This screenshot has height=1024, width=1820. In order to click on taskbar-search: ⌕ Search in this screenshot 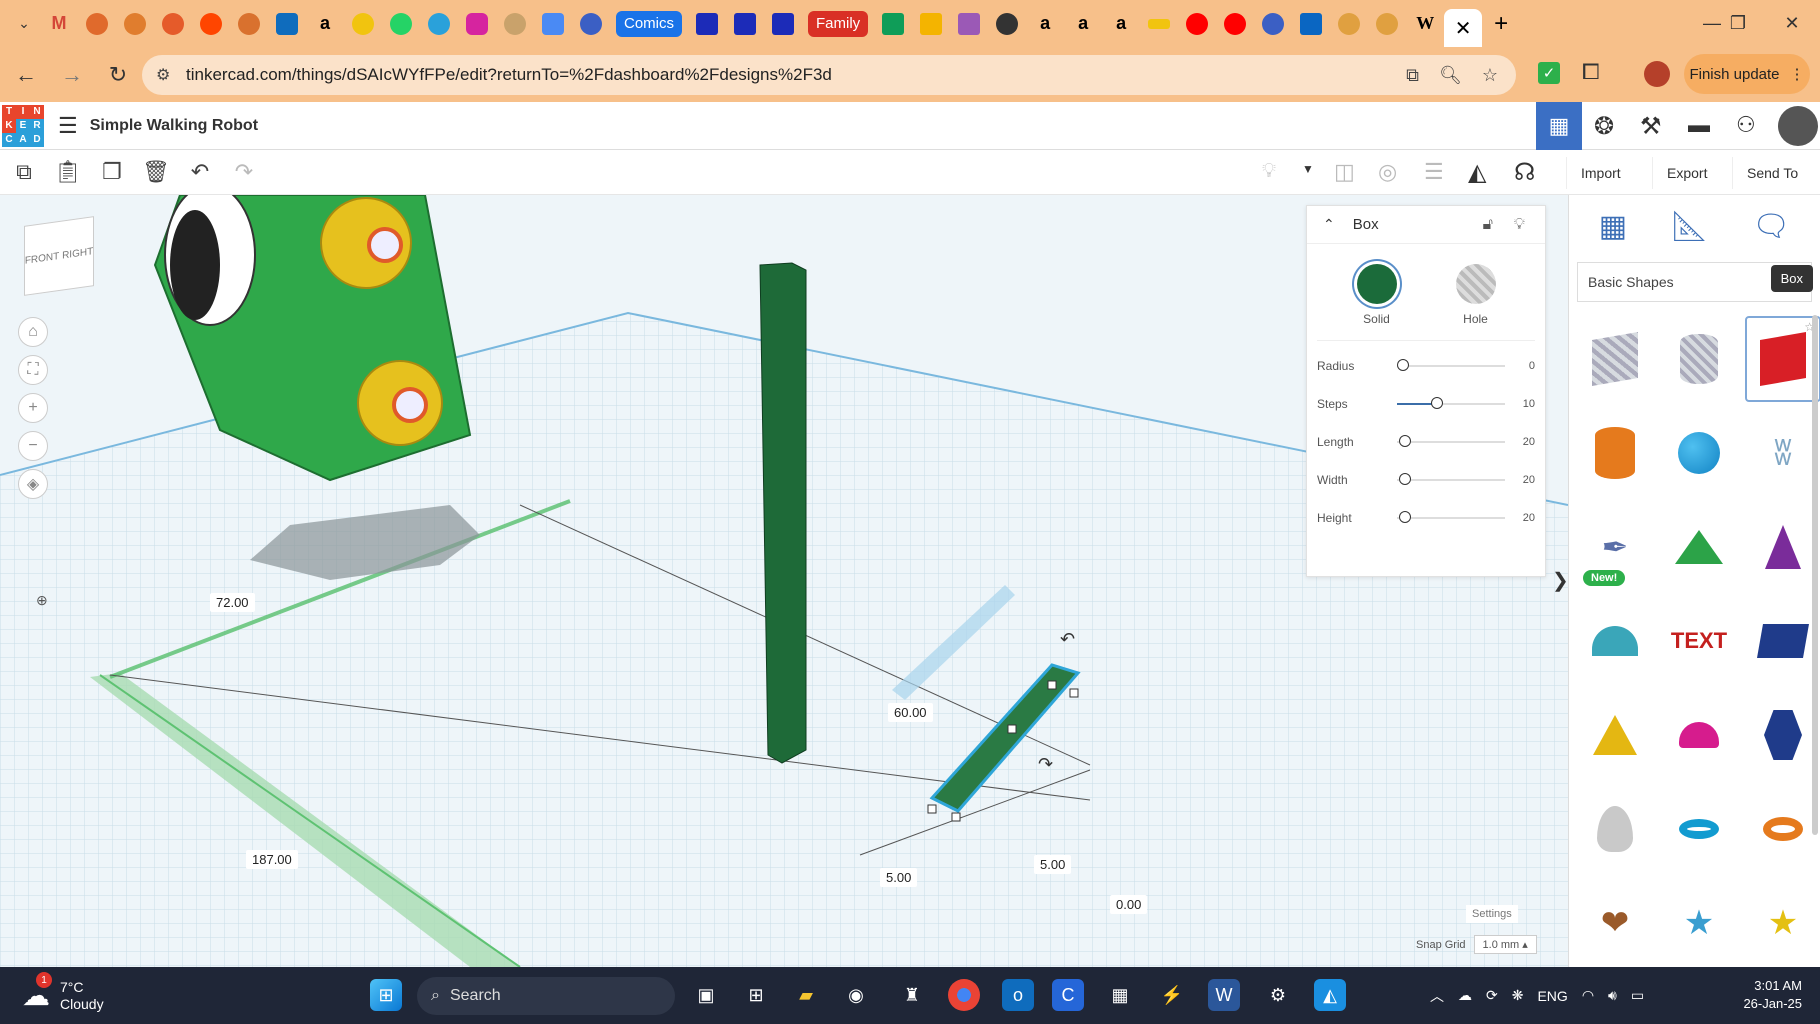, I will do `click(546, 996)`.